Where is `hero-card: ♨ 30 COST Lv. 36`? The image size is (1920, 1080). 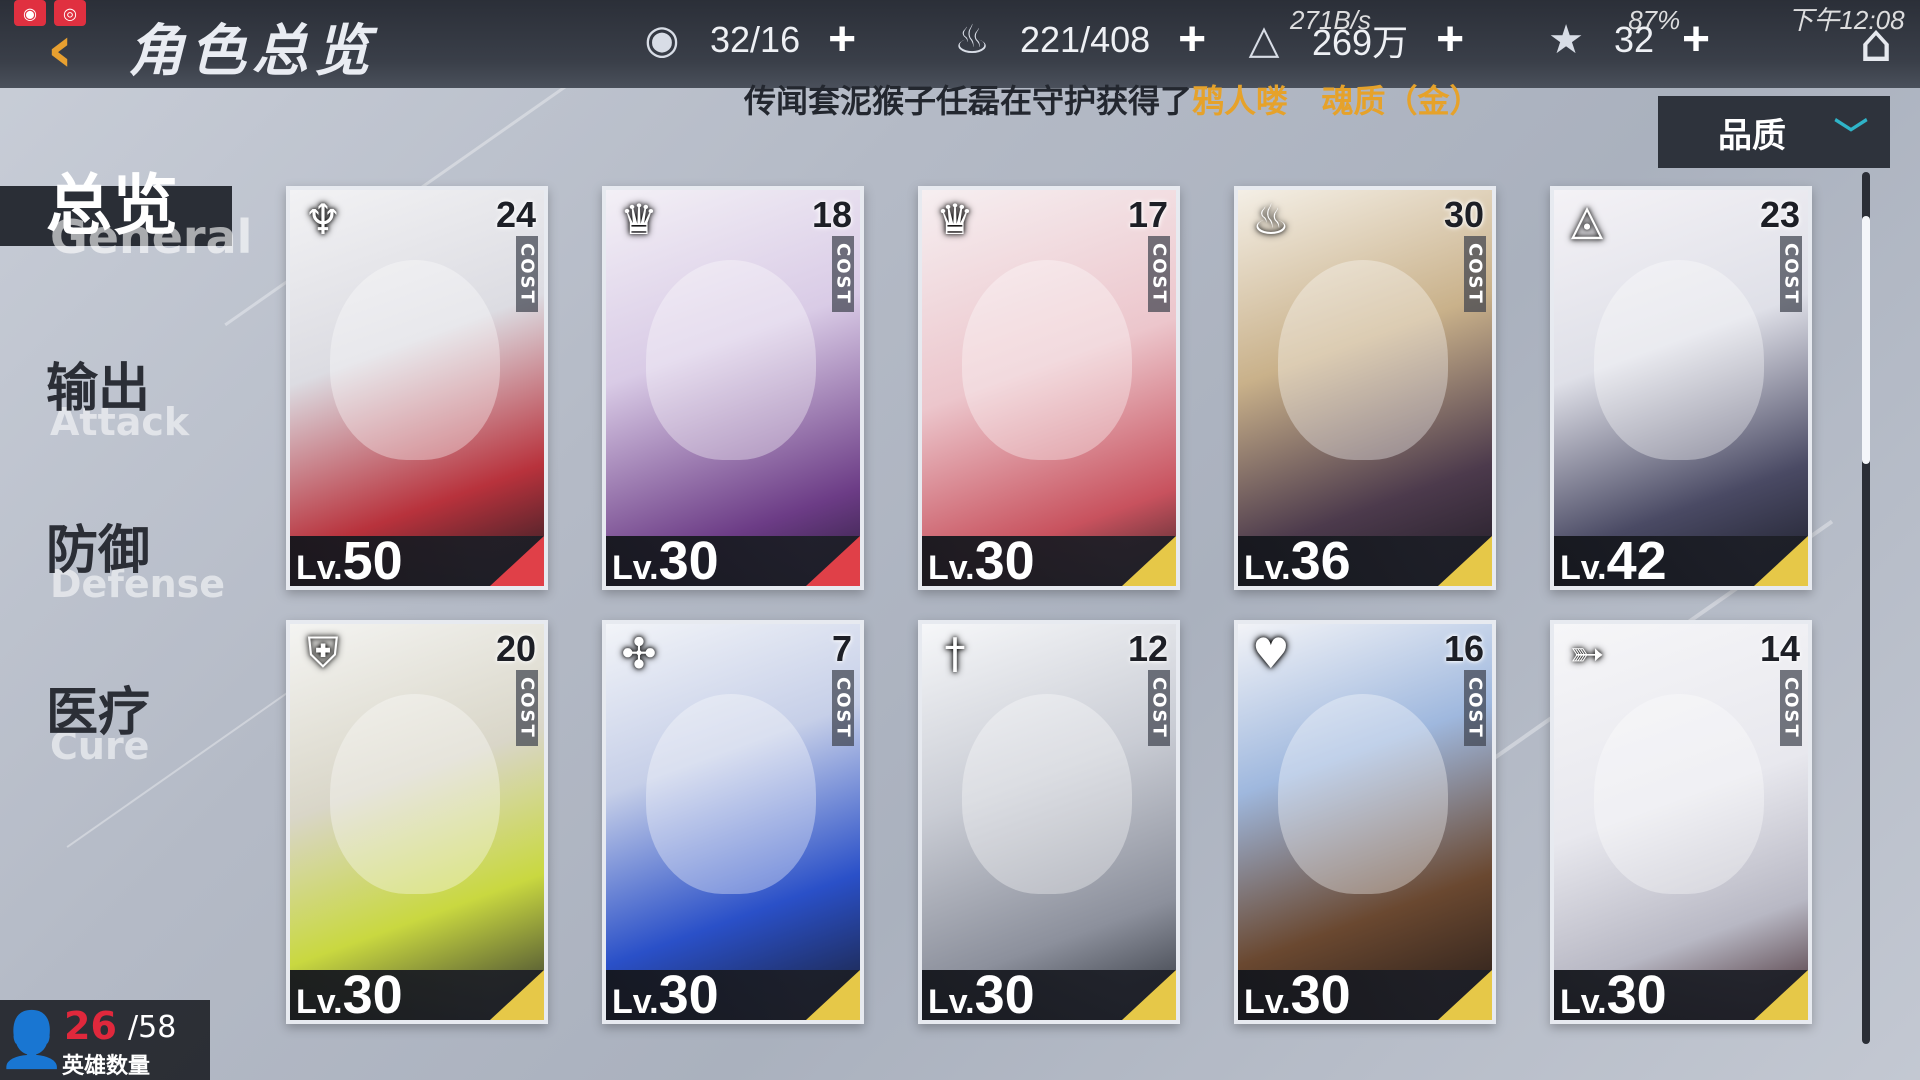
hero-card: ♨ 30 COST Lv. 36 is located at coordinates (1365, 388).